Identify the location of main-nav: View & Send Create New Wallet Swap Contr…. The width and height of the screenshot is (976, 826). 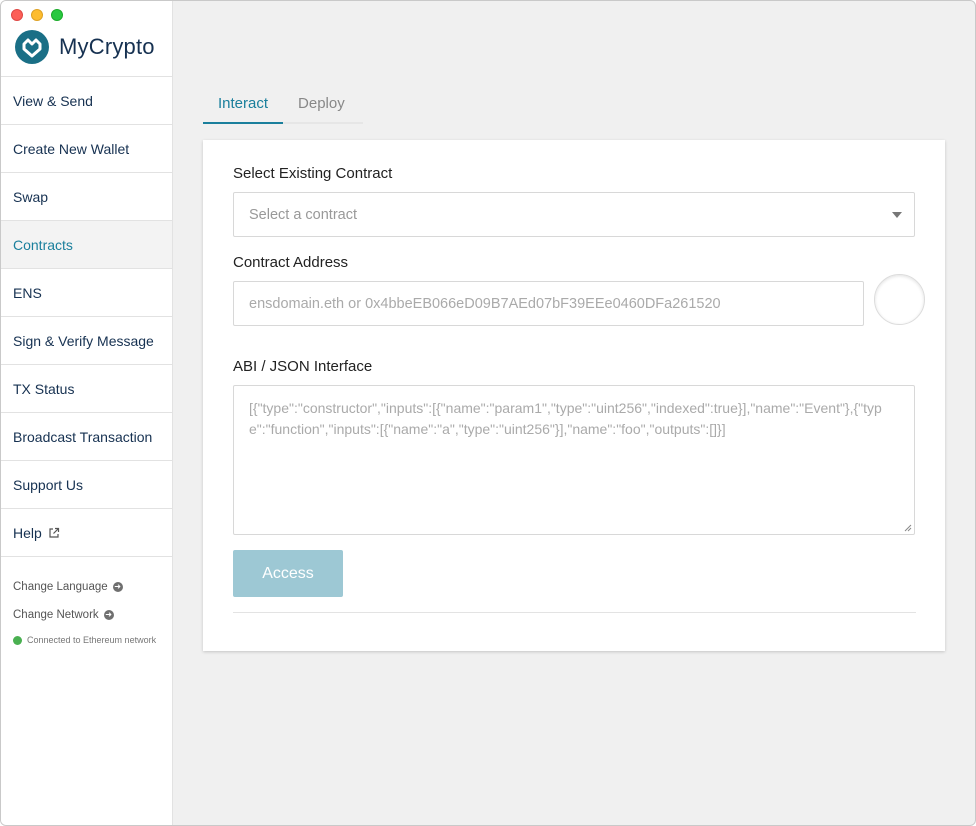
(86, 317).